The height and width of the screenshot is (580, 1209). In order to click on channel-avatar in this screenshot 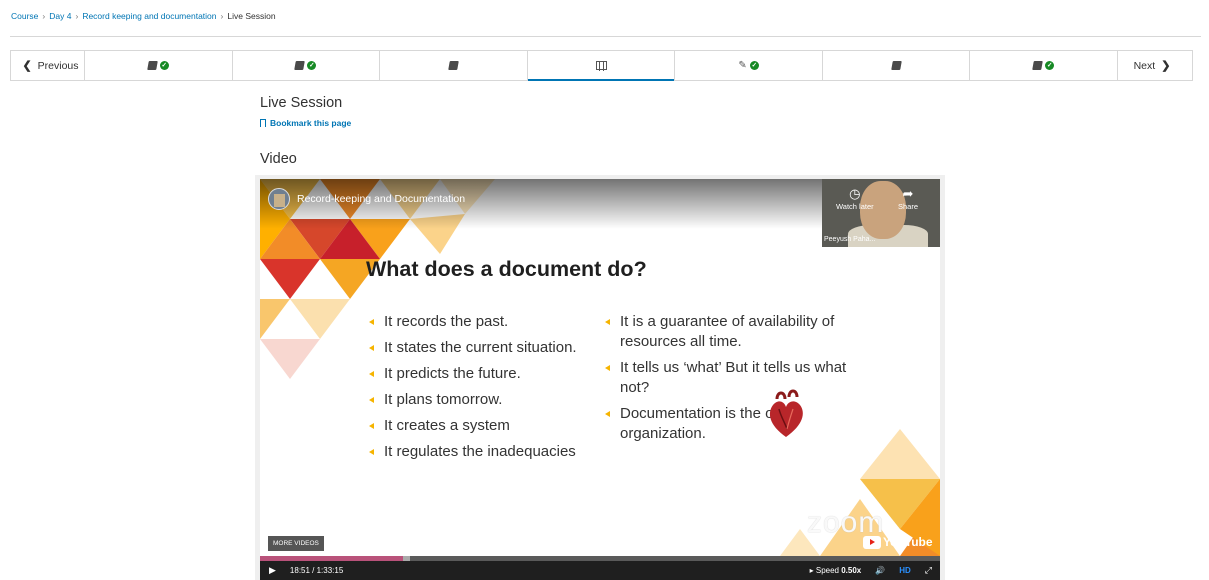, I will do `click(279, 199)`.